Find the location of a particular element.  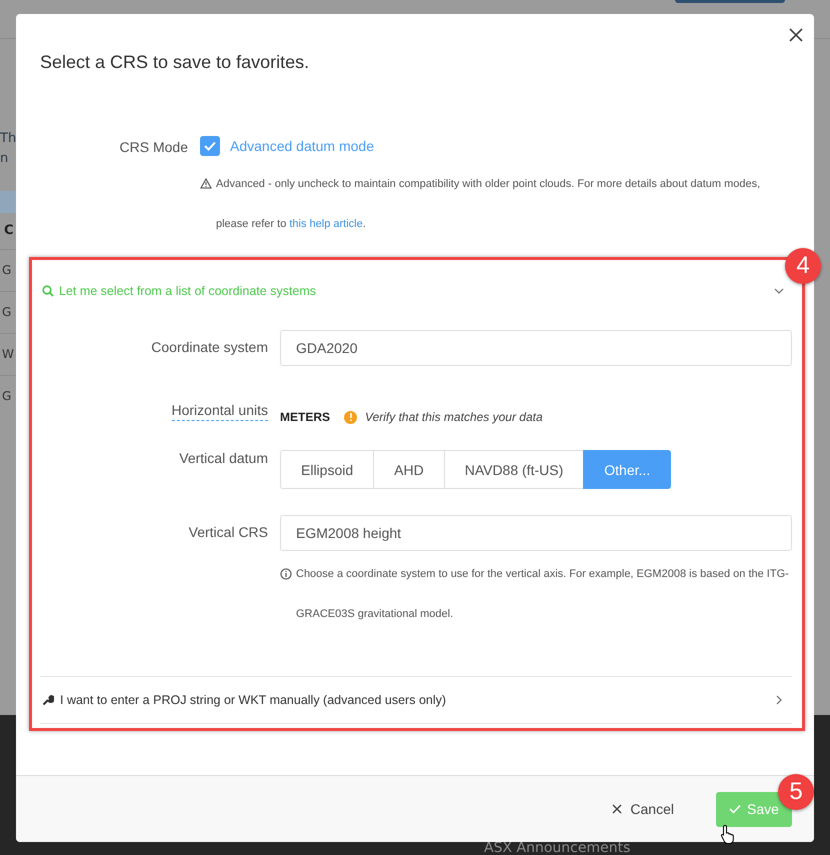

coordinate-system-field: GDA2020 is located at coordinates (536, 348).